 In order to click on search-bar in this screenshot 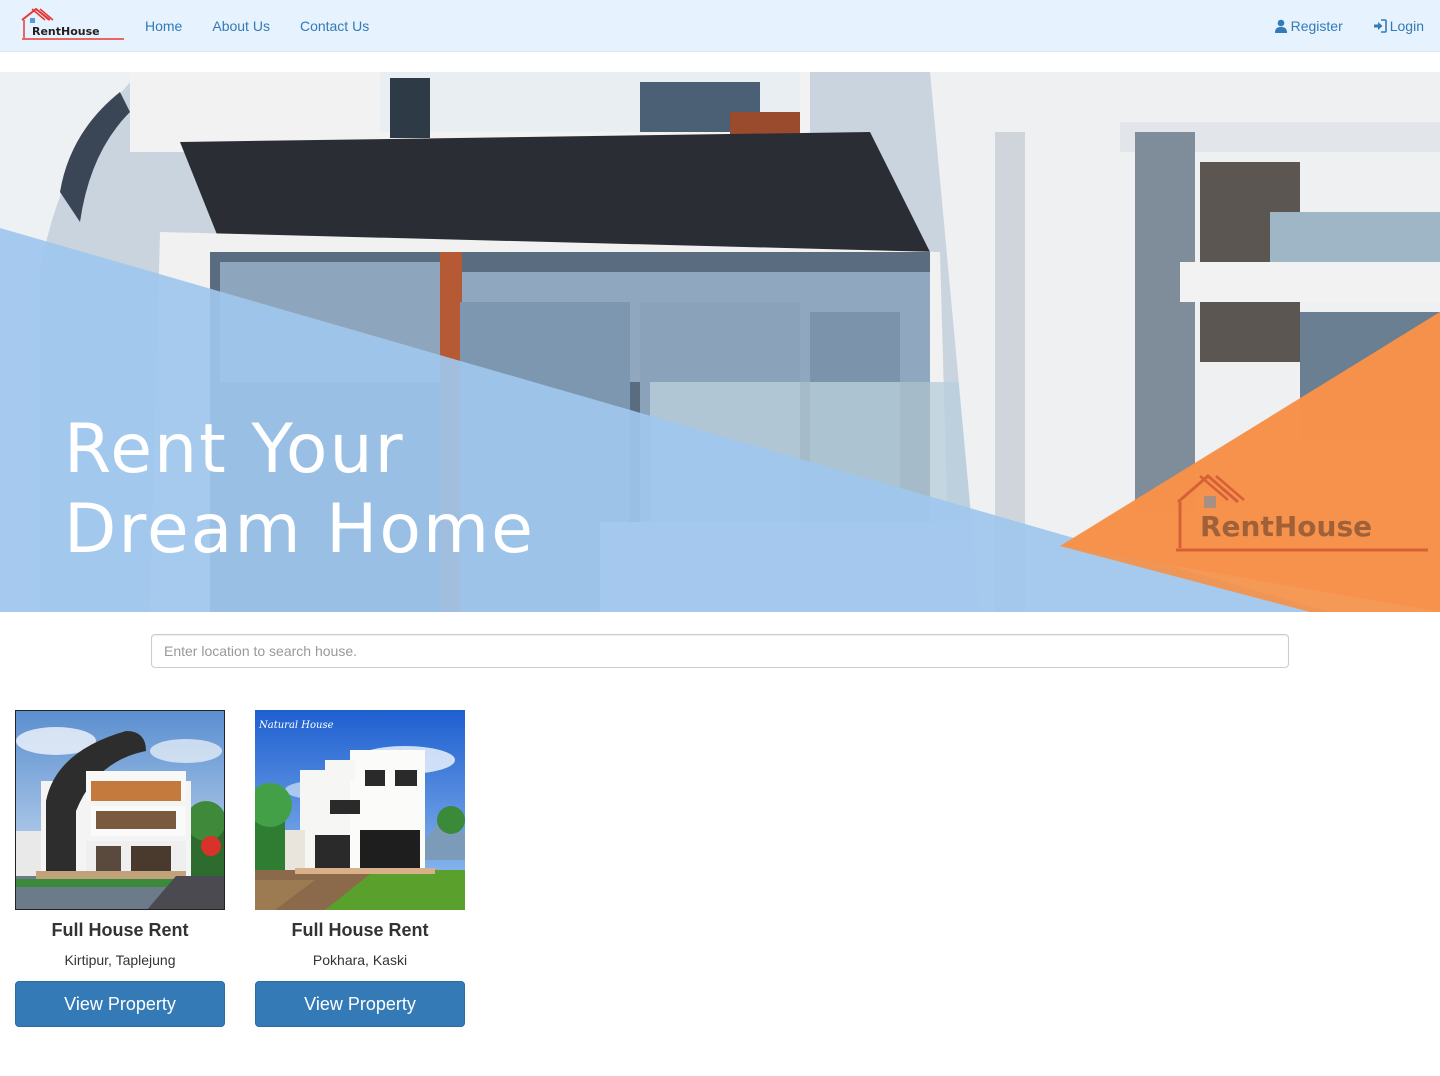, I will do `click(720, 651)`.